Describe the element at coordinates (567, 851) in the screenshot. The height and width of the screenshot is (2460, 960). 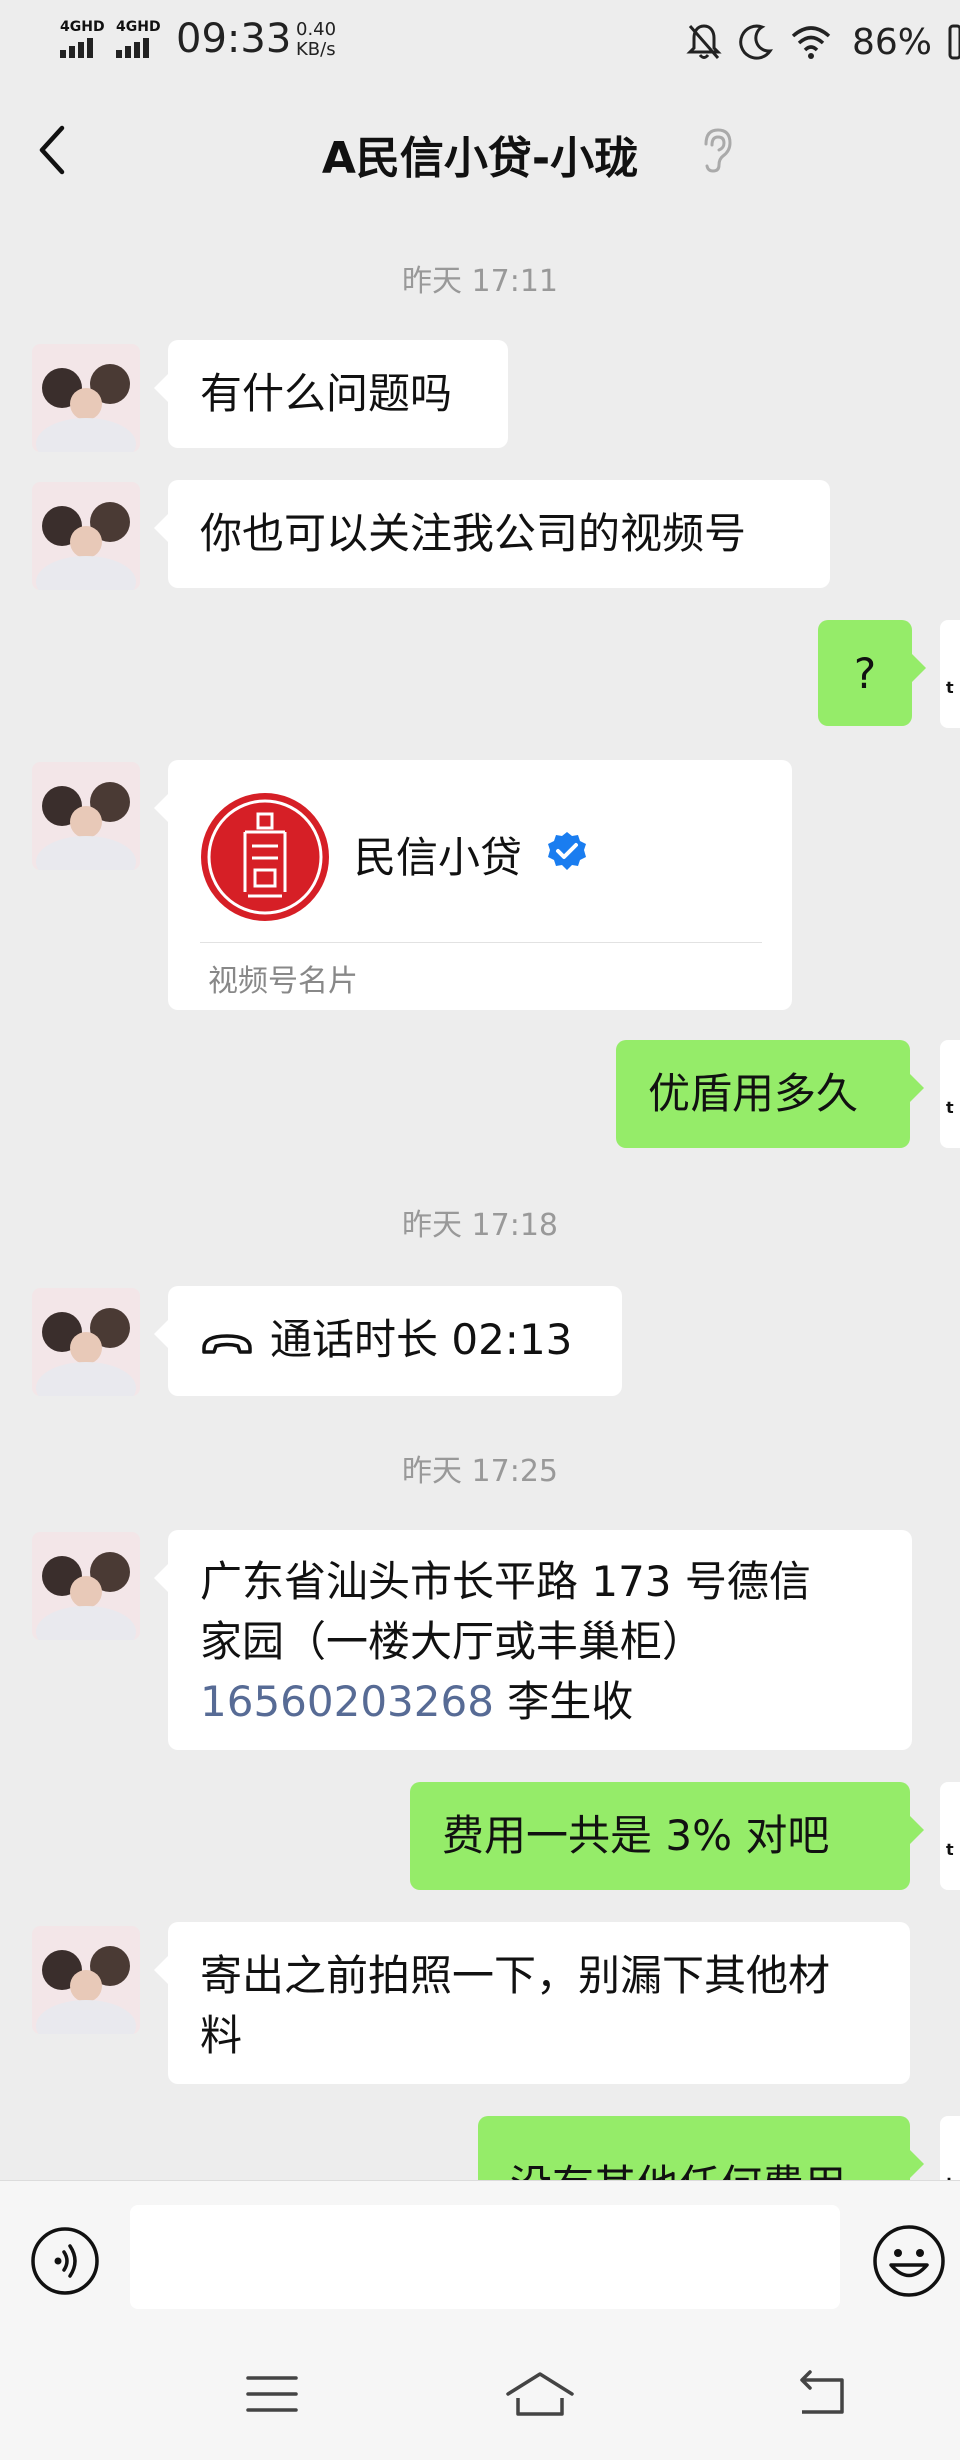
I see `verified-badge-icon` at that location.